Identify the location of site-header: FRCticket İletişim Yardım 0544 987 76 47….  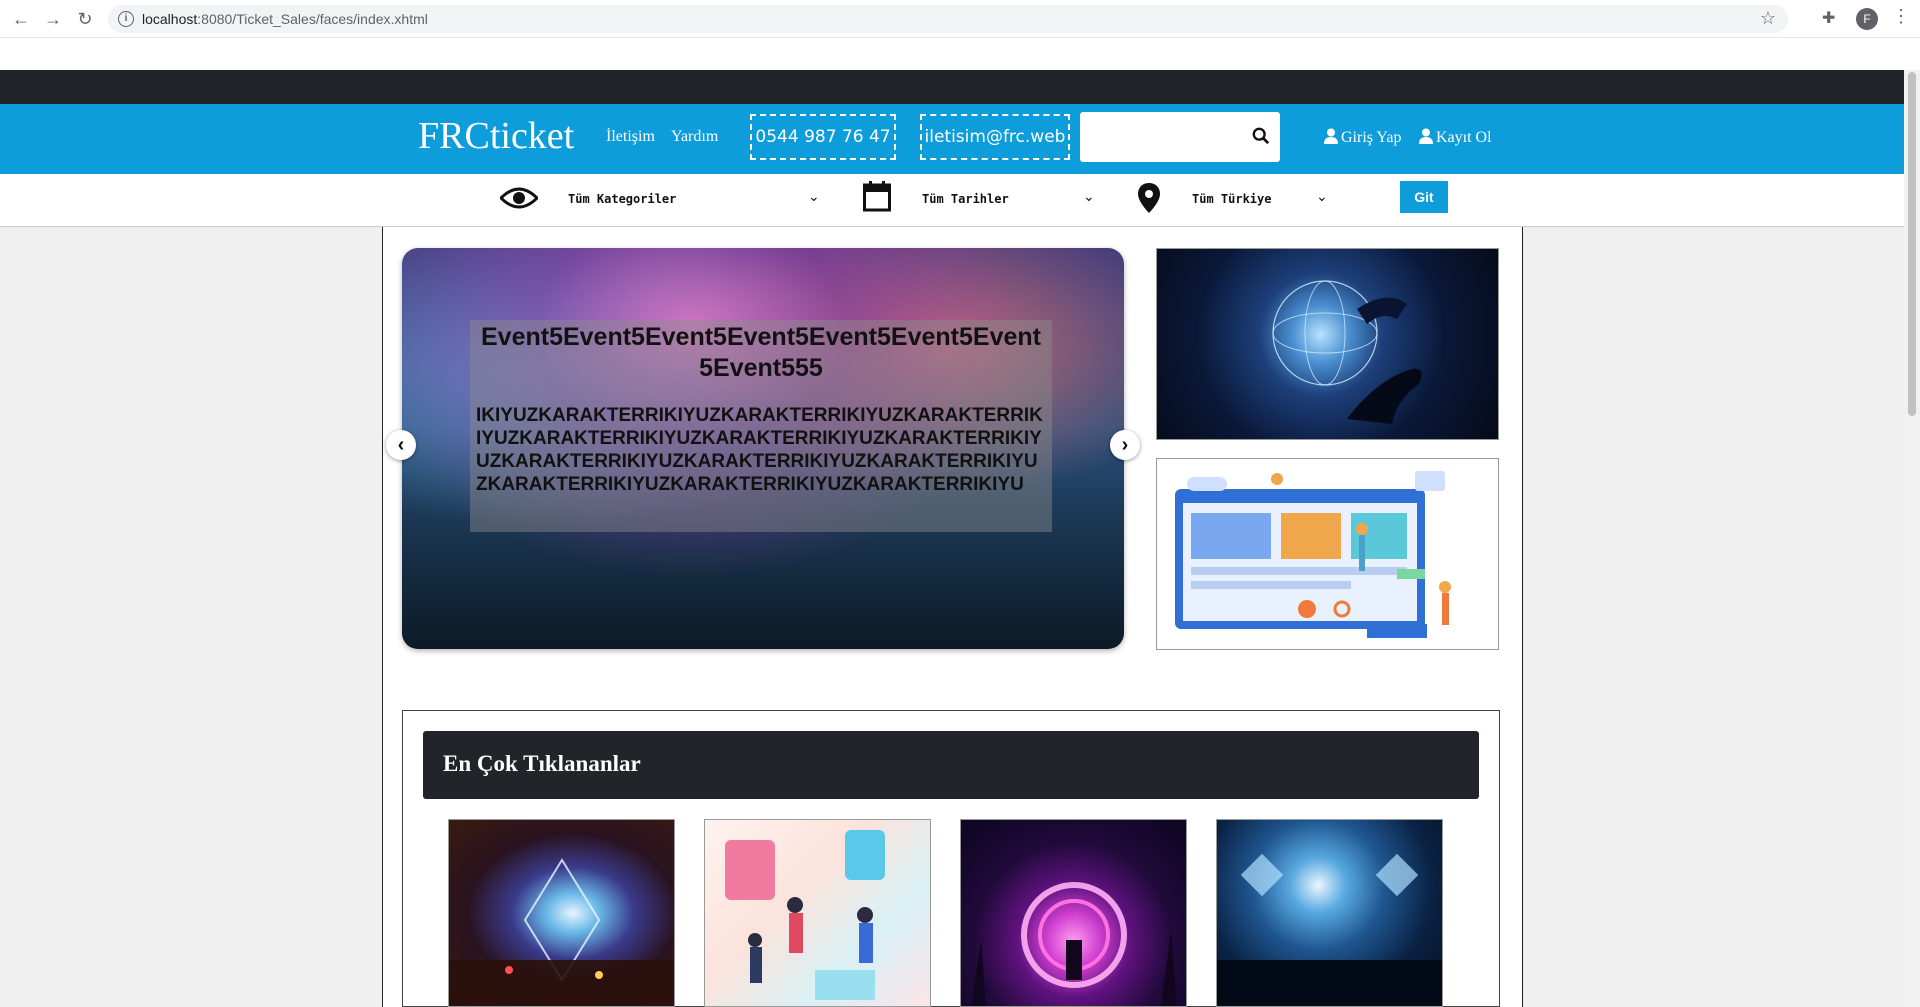
(952, 139).